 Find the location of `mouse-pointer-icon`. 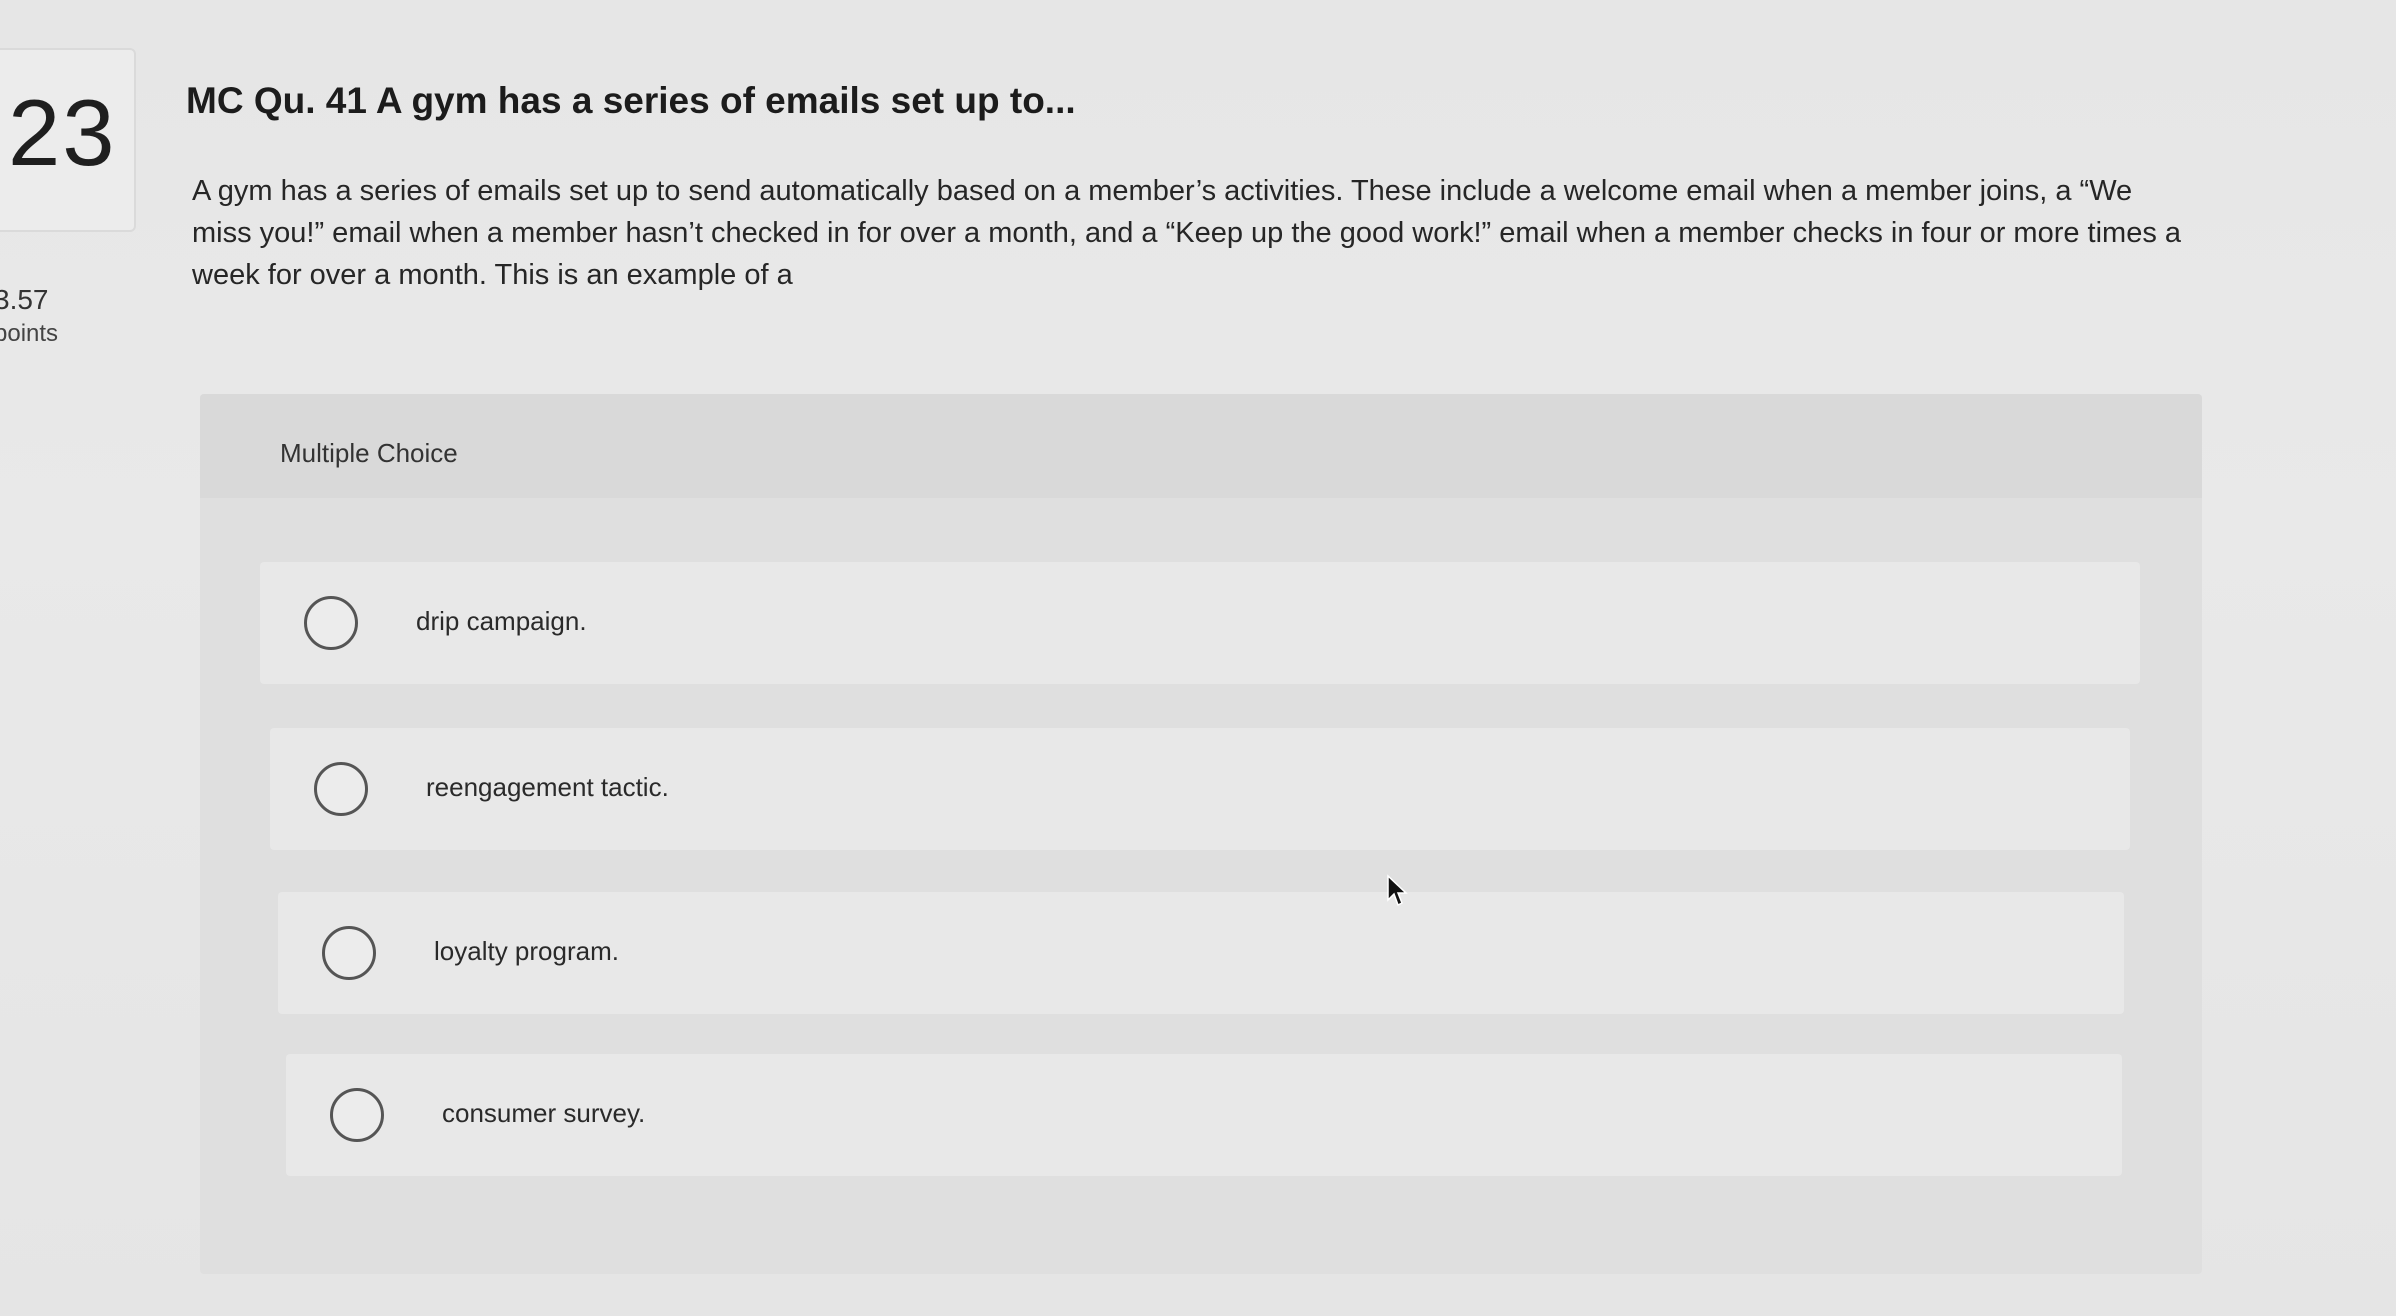

mouse-pointer-icon is located at coordinates (1397, 890).